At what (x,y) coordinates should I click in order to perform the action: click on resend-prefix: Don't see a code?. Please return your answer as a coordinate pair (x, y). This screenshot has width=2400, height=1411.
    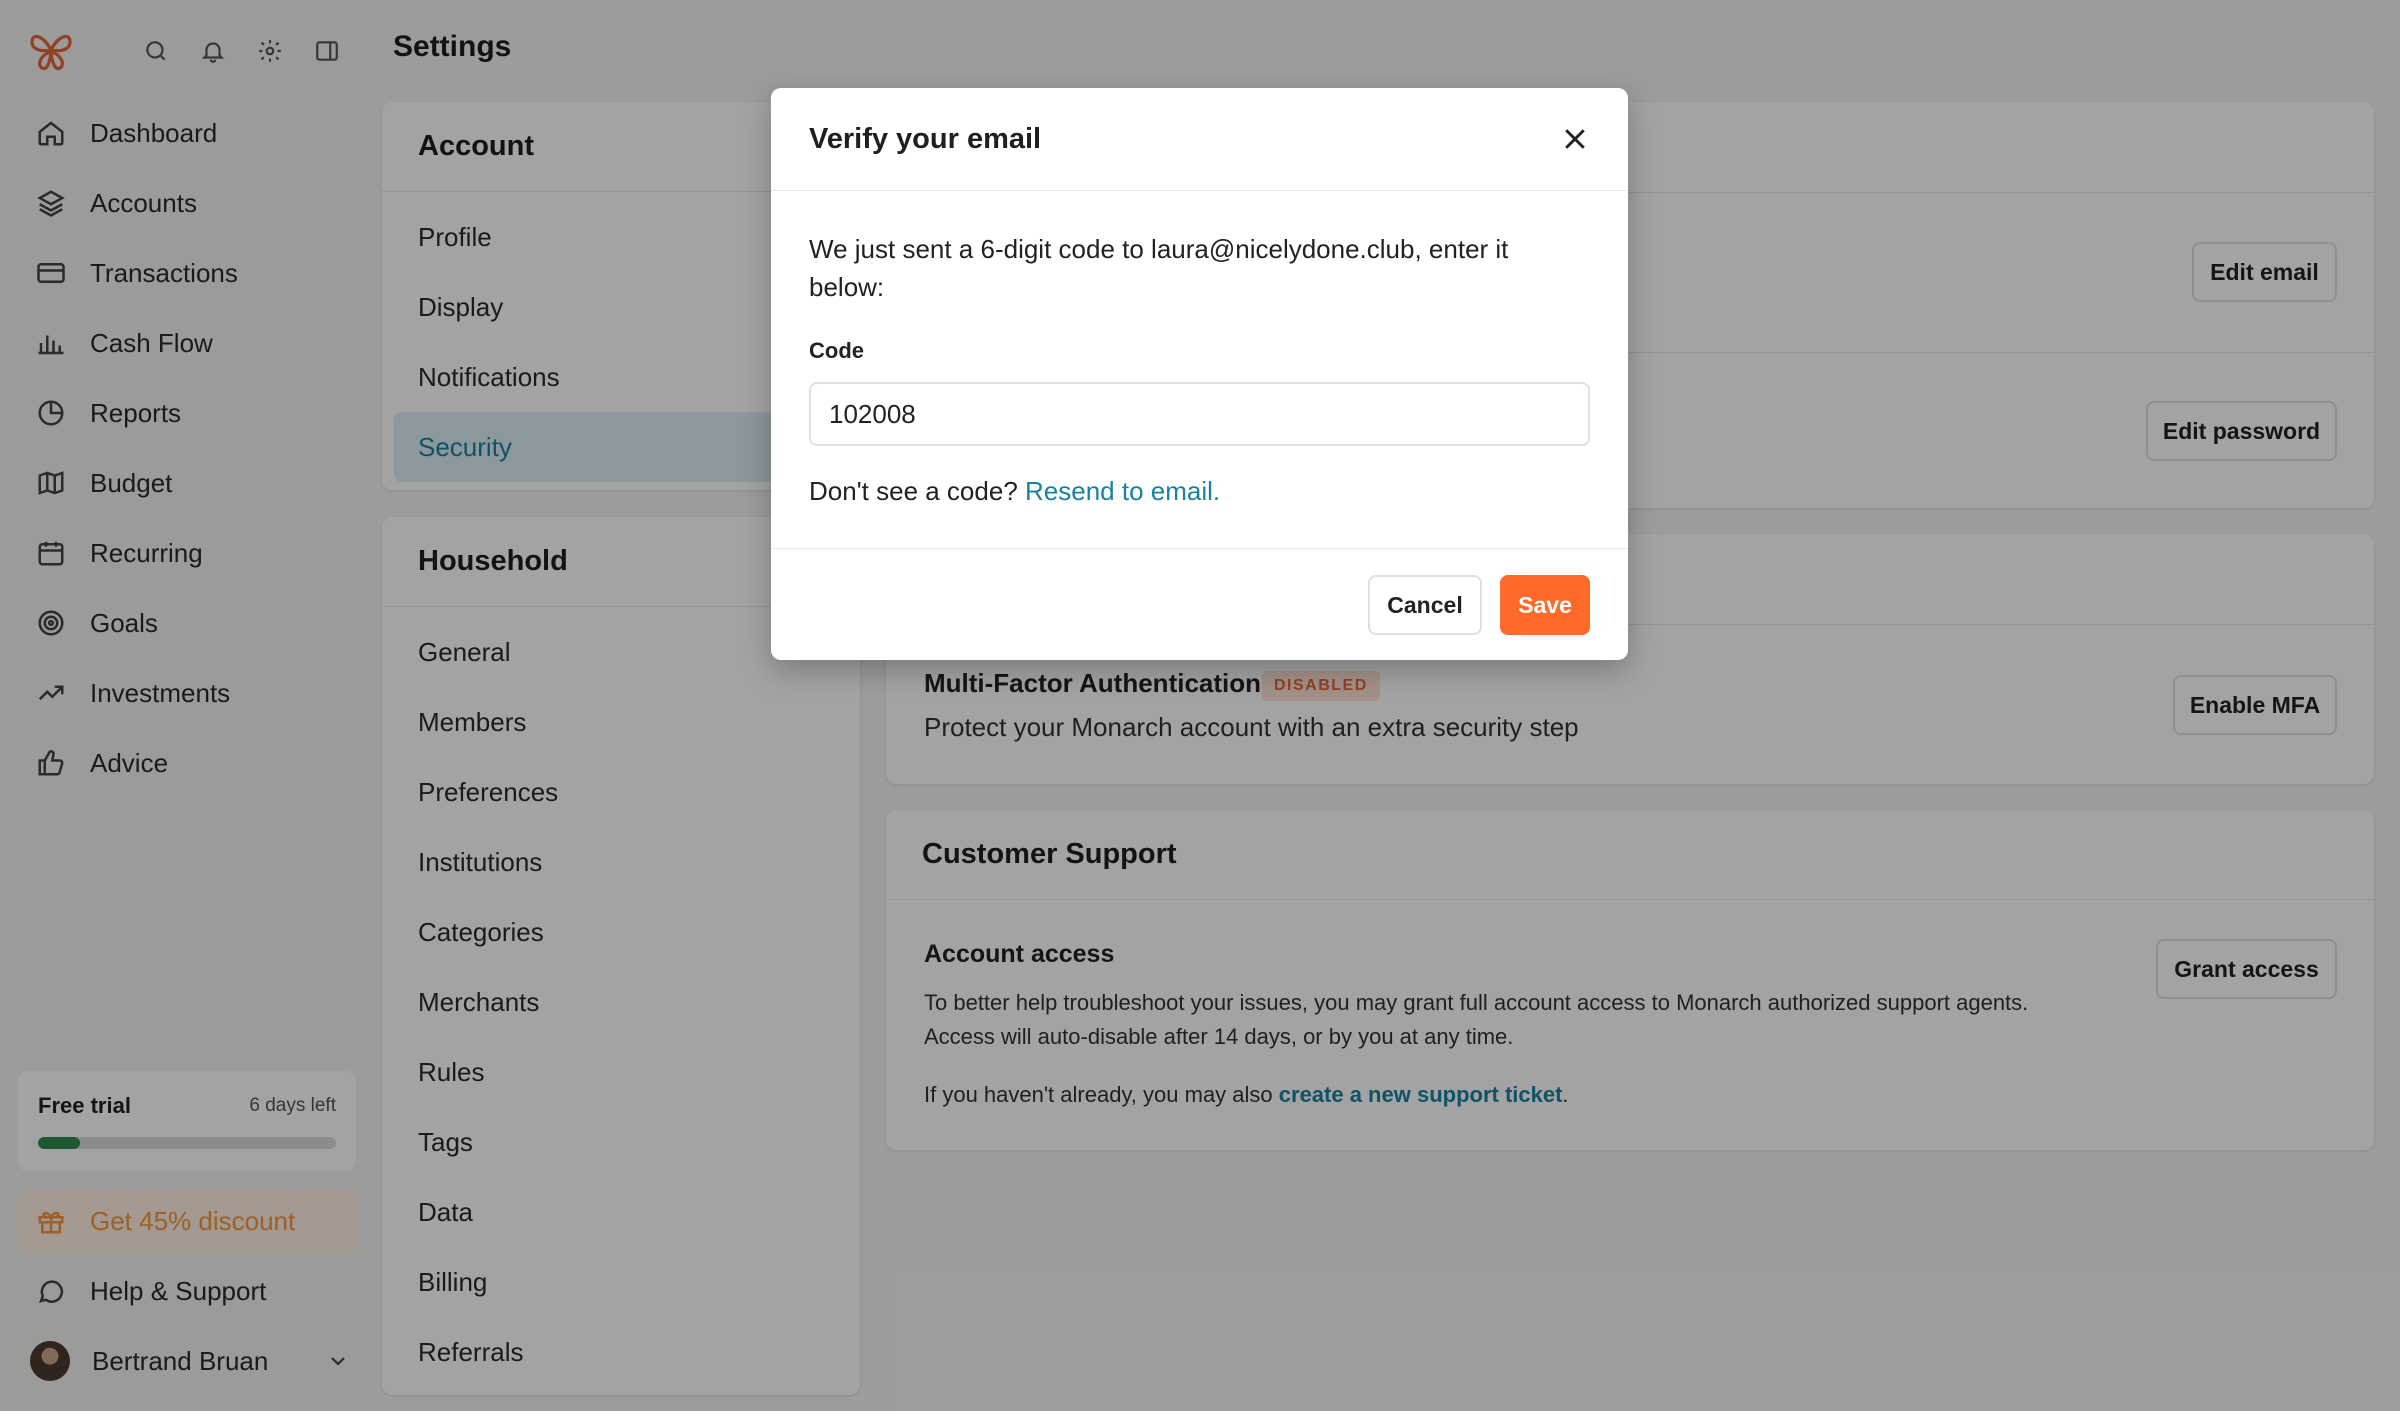
    Looking at the image, I should click on (917, 491).